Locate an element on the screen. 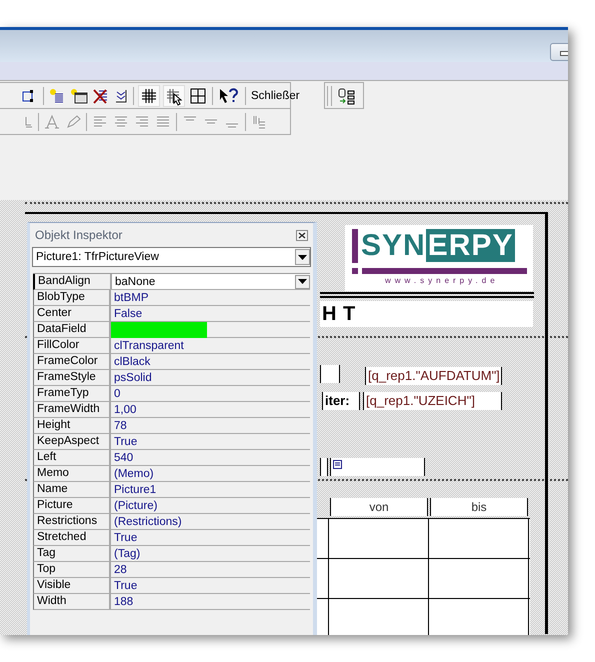 Image resolution: width=595 pixels, height=662 pixels. memo-icon is located at coordinates (337, 464).